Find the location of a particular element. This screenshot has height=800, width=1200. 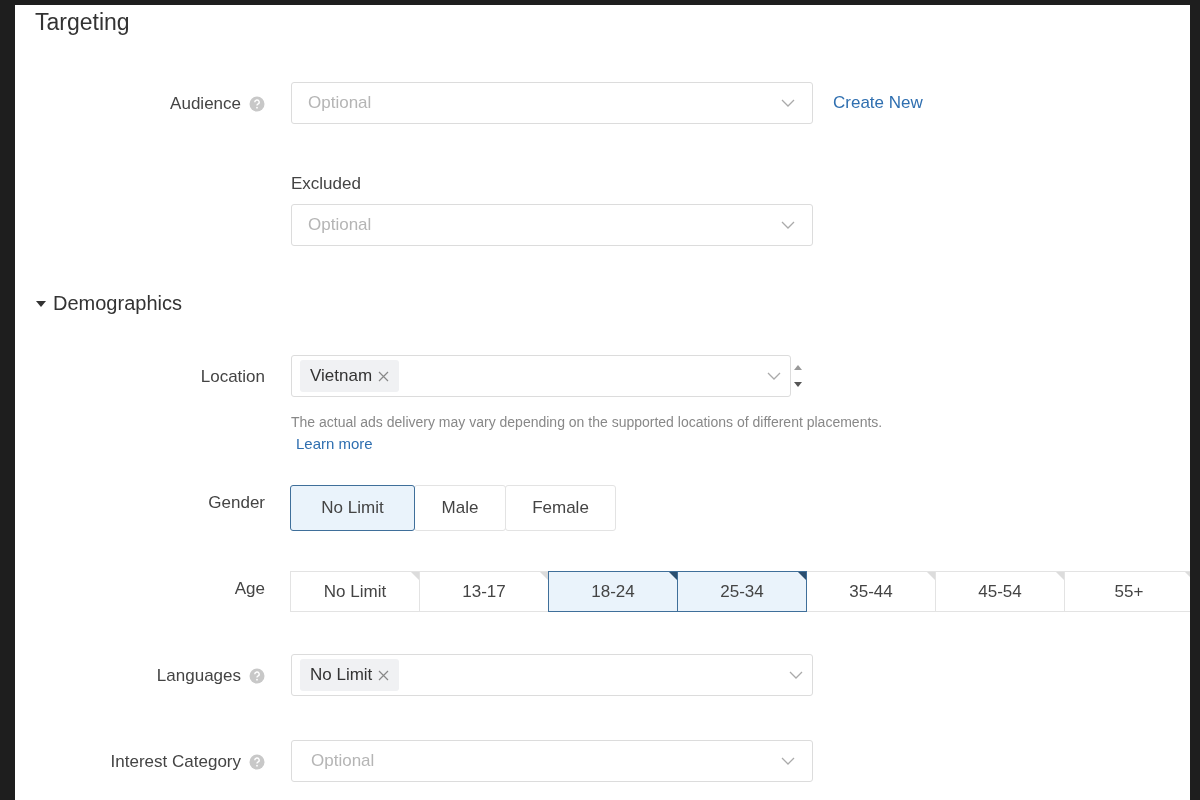

field-label: Languages is located at coordinates (198, 676).